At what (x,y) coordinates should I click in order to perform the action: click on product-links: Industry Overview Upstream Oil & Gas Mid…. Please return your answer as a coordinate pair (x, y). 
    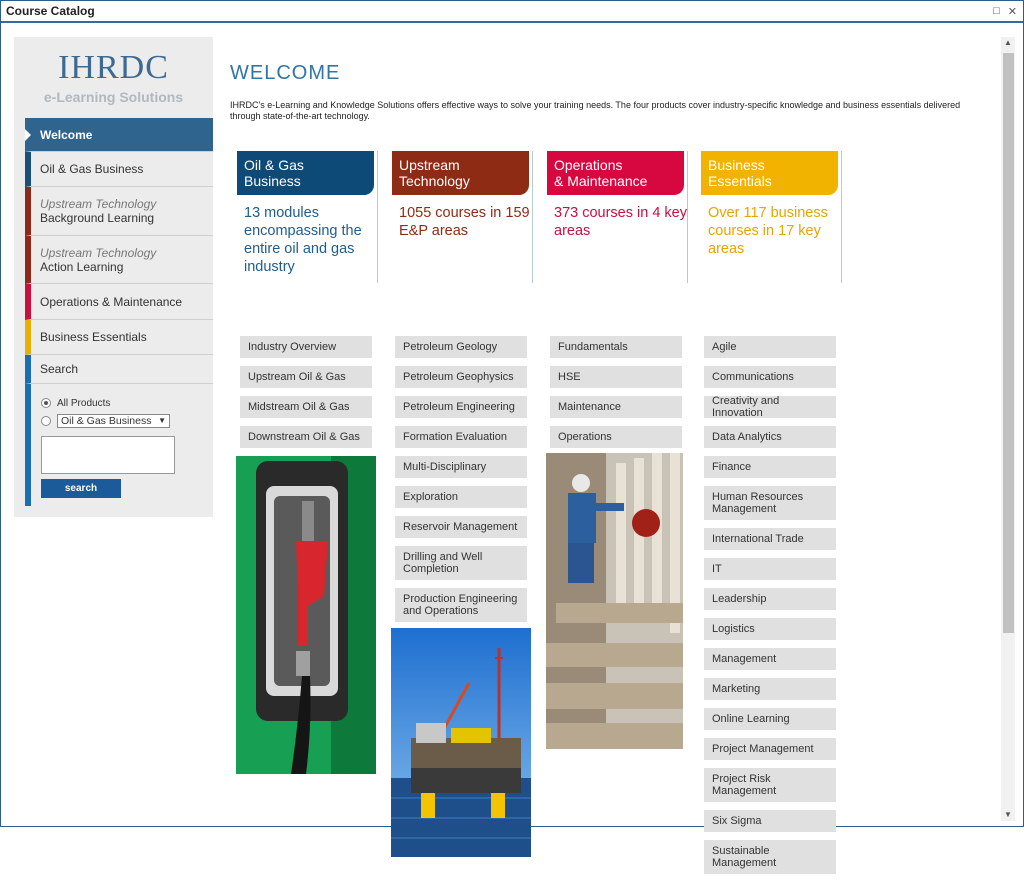
    Looking at the image, I should click on (312, 392).